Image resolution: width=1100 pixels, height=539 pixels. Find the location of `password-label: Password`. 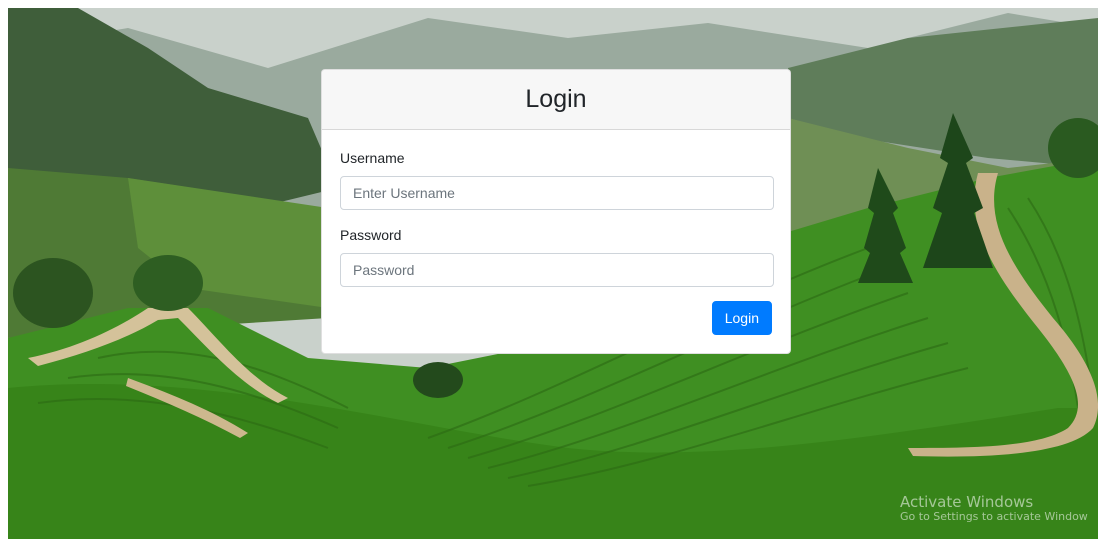

password-label: Password is located at coordinates (371, 235).